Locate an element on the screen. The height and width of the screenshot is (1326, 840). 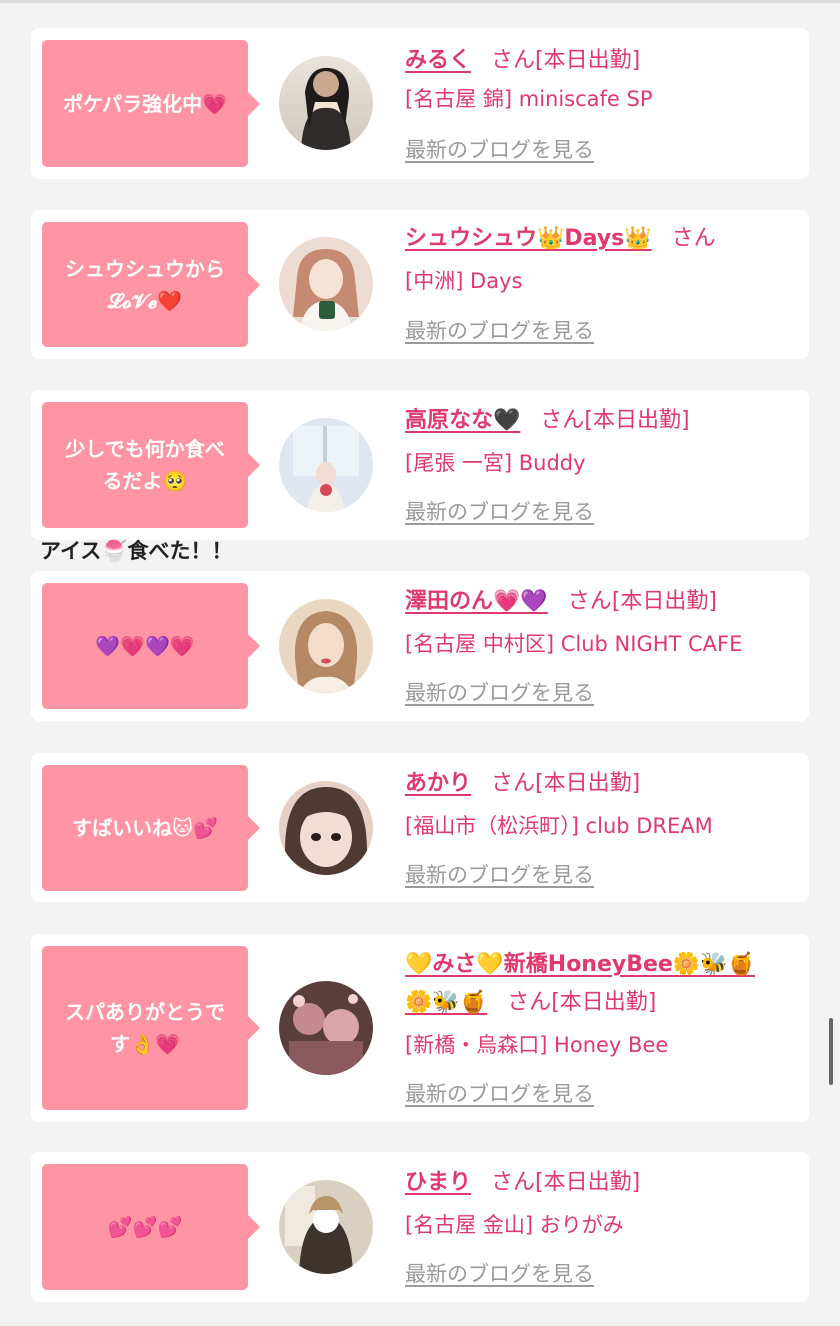
cast-name-link: あかり is located at coordinates (438, 783).